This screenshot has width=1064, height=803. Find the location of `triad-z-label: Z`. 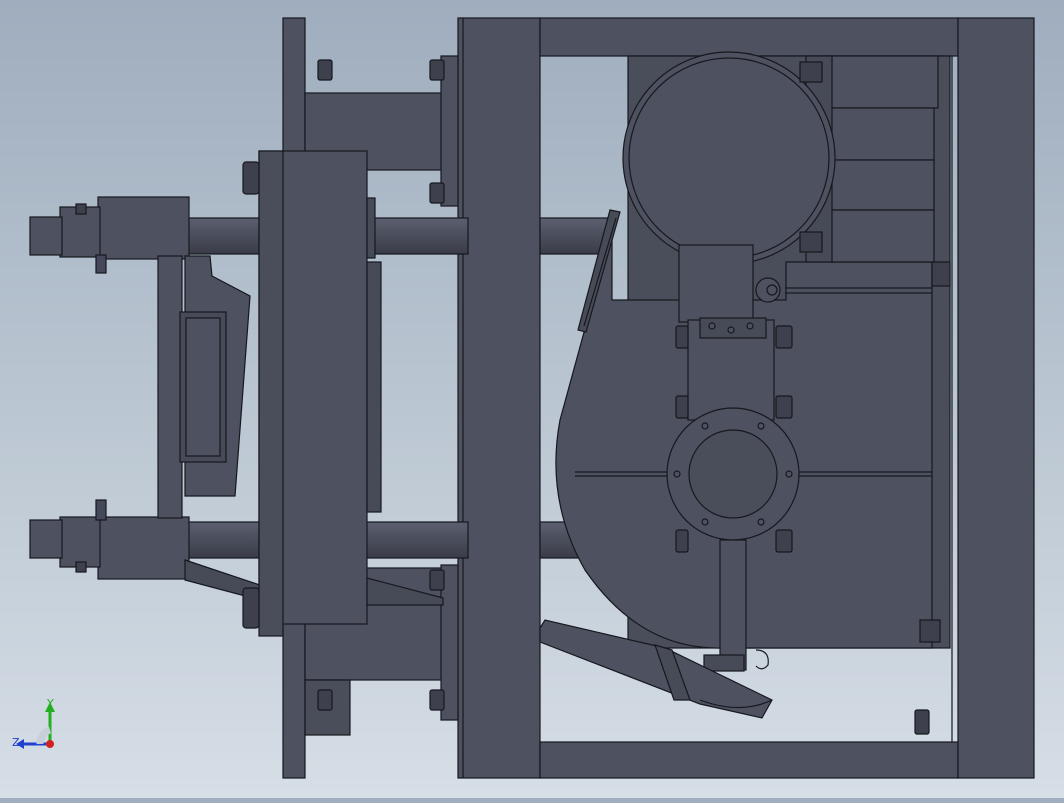

triad-z-label: Z is located at coordinates (16, 742).